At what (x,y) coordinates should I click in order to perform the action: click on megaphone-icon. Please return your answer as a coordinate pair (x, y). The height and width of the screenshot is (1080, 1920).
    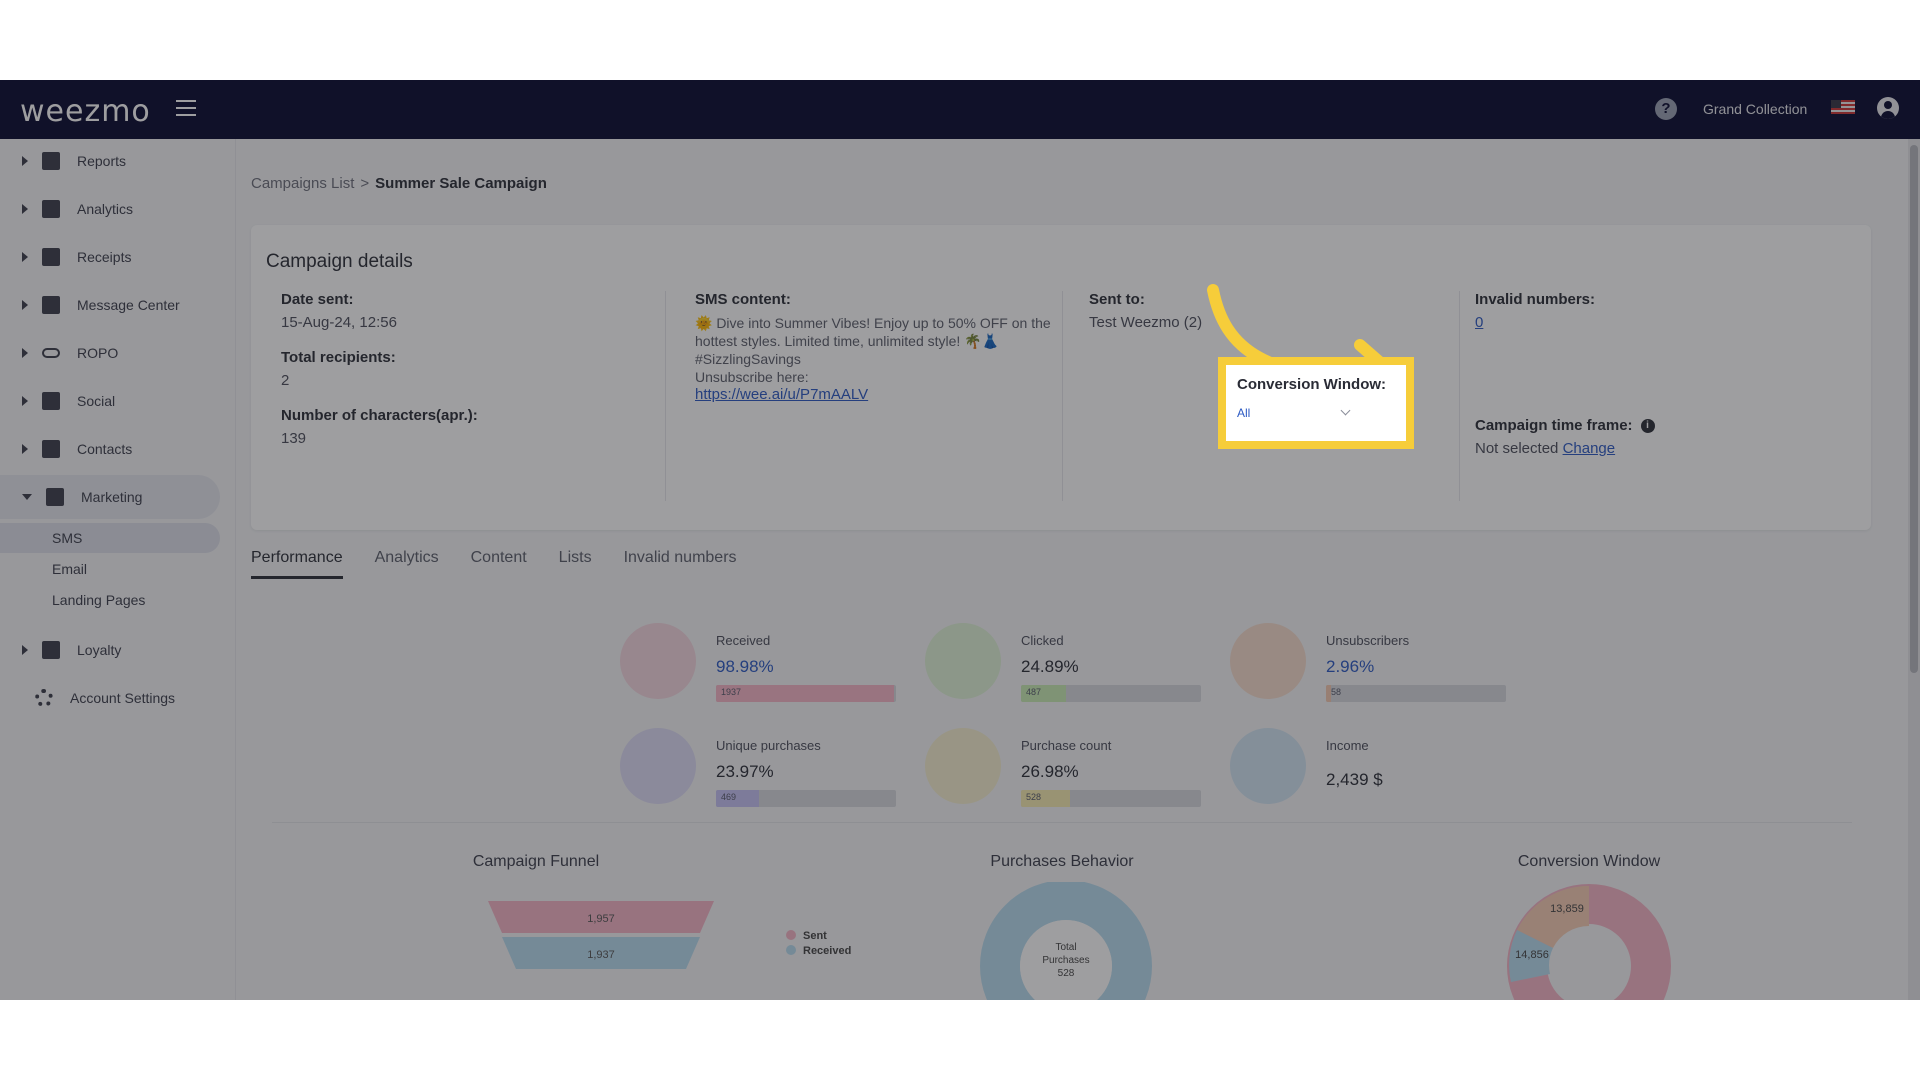
    Looking at the image, I should click on (55, 497).